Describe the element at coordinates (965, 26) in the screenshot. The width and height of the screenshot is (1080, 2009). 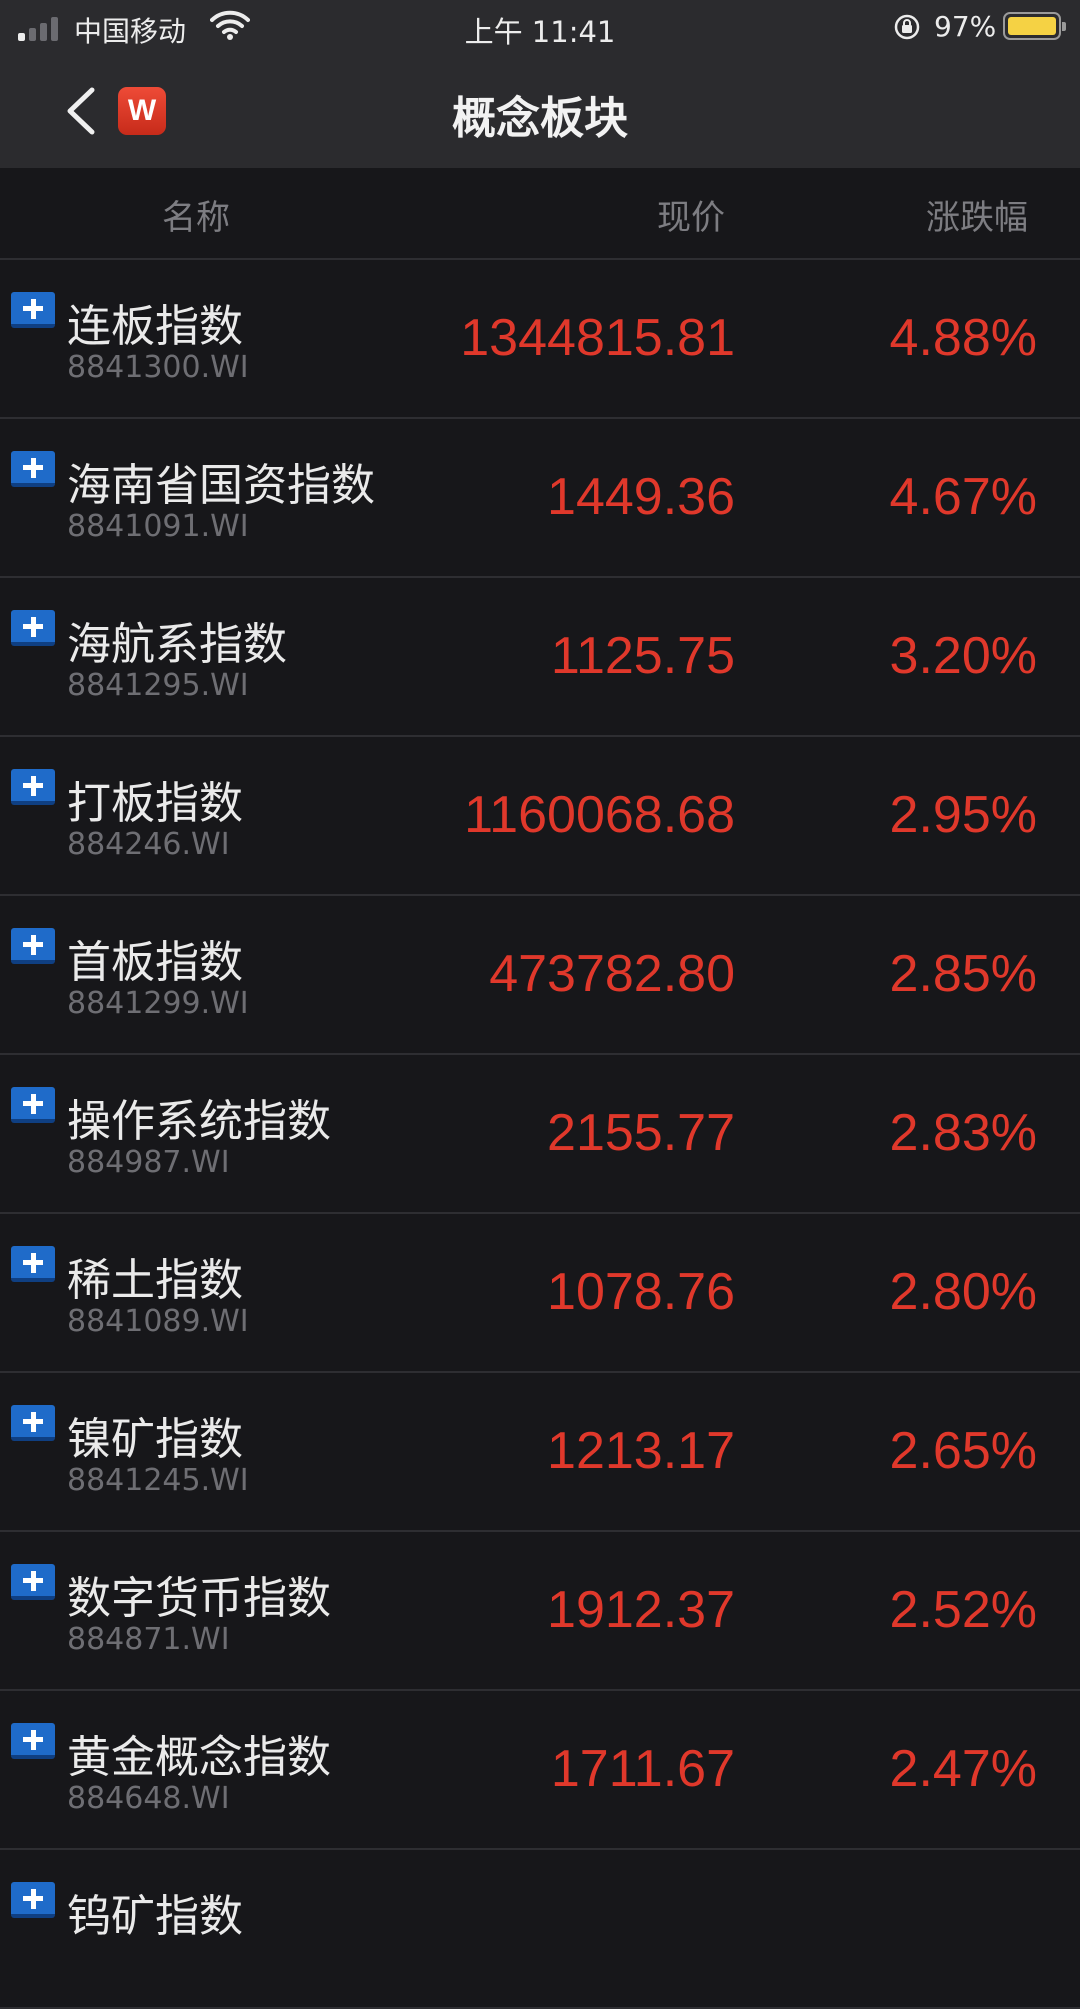
I see `battery-percent: 97%` at that location.